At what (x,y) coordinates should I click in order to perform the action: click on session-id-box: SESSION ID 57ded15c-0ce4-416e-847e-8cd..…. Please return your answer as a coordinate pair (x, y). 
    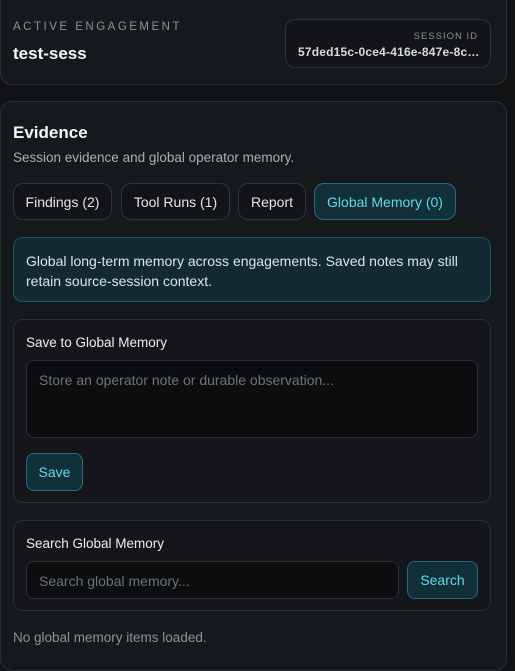
    Looking at the image, I should click on (388, 43).